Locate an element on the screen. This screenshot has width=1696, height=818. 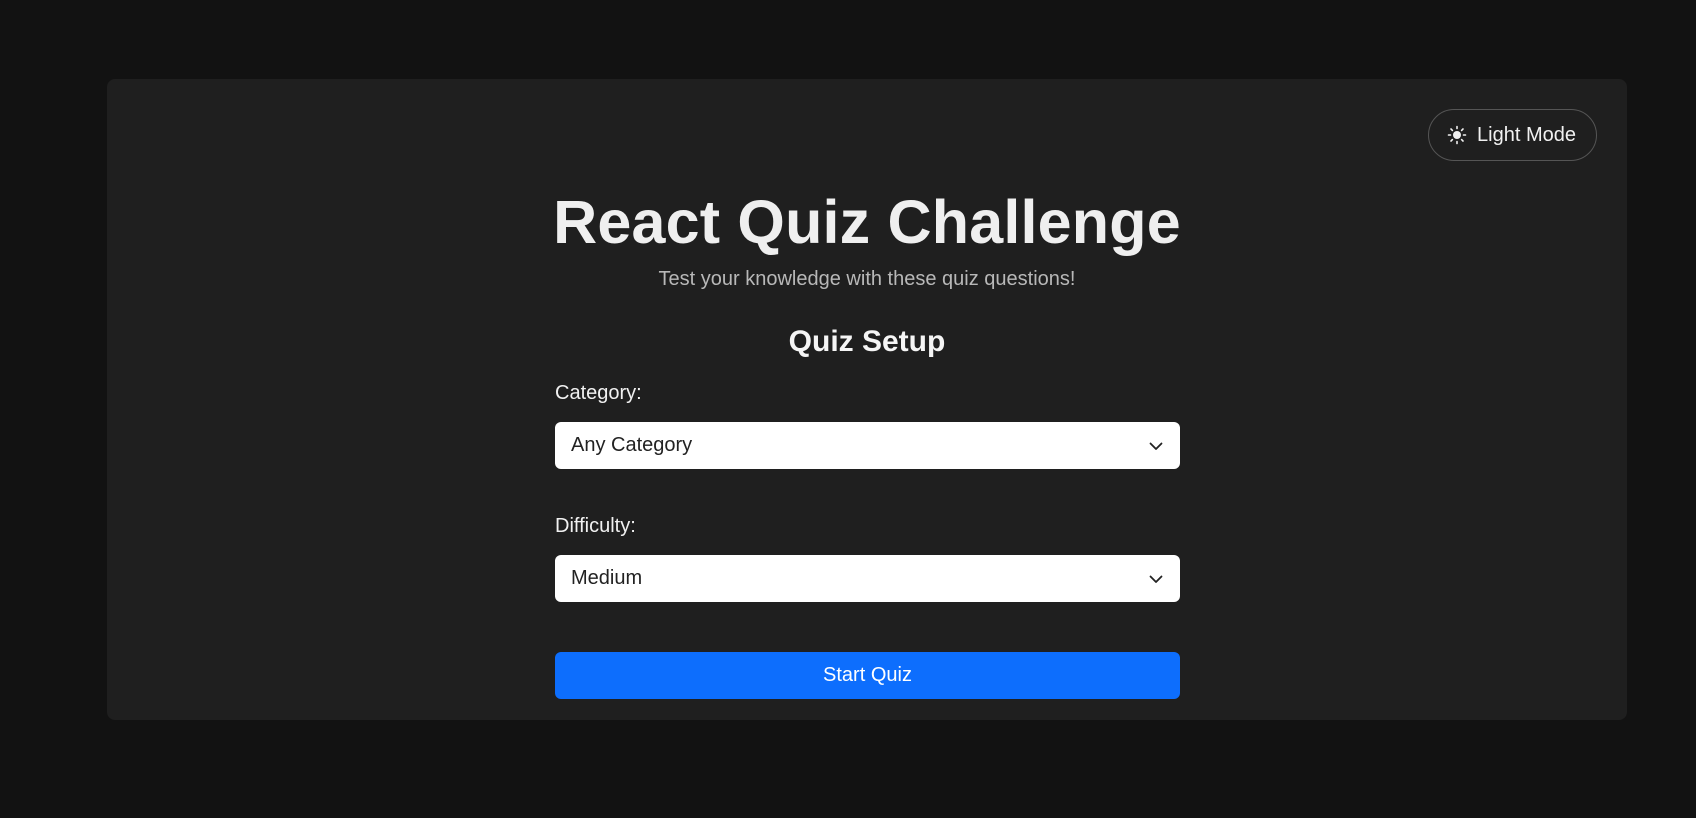
difficulty-selected-value: Medium is located at coordinates (607, 578).